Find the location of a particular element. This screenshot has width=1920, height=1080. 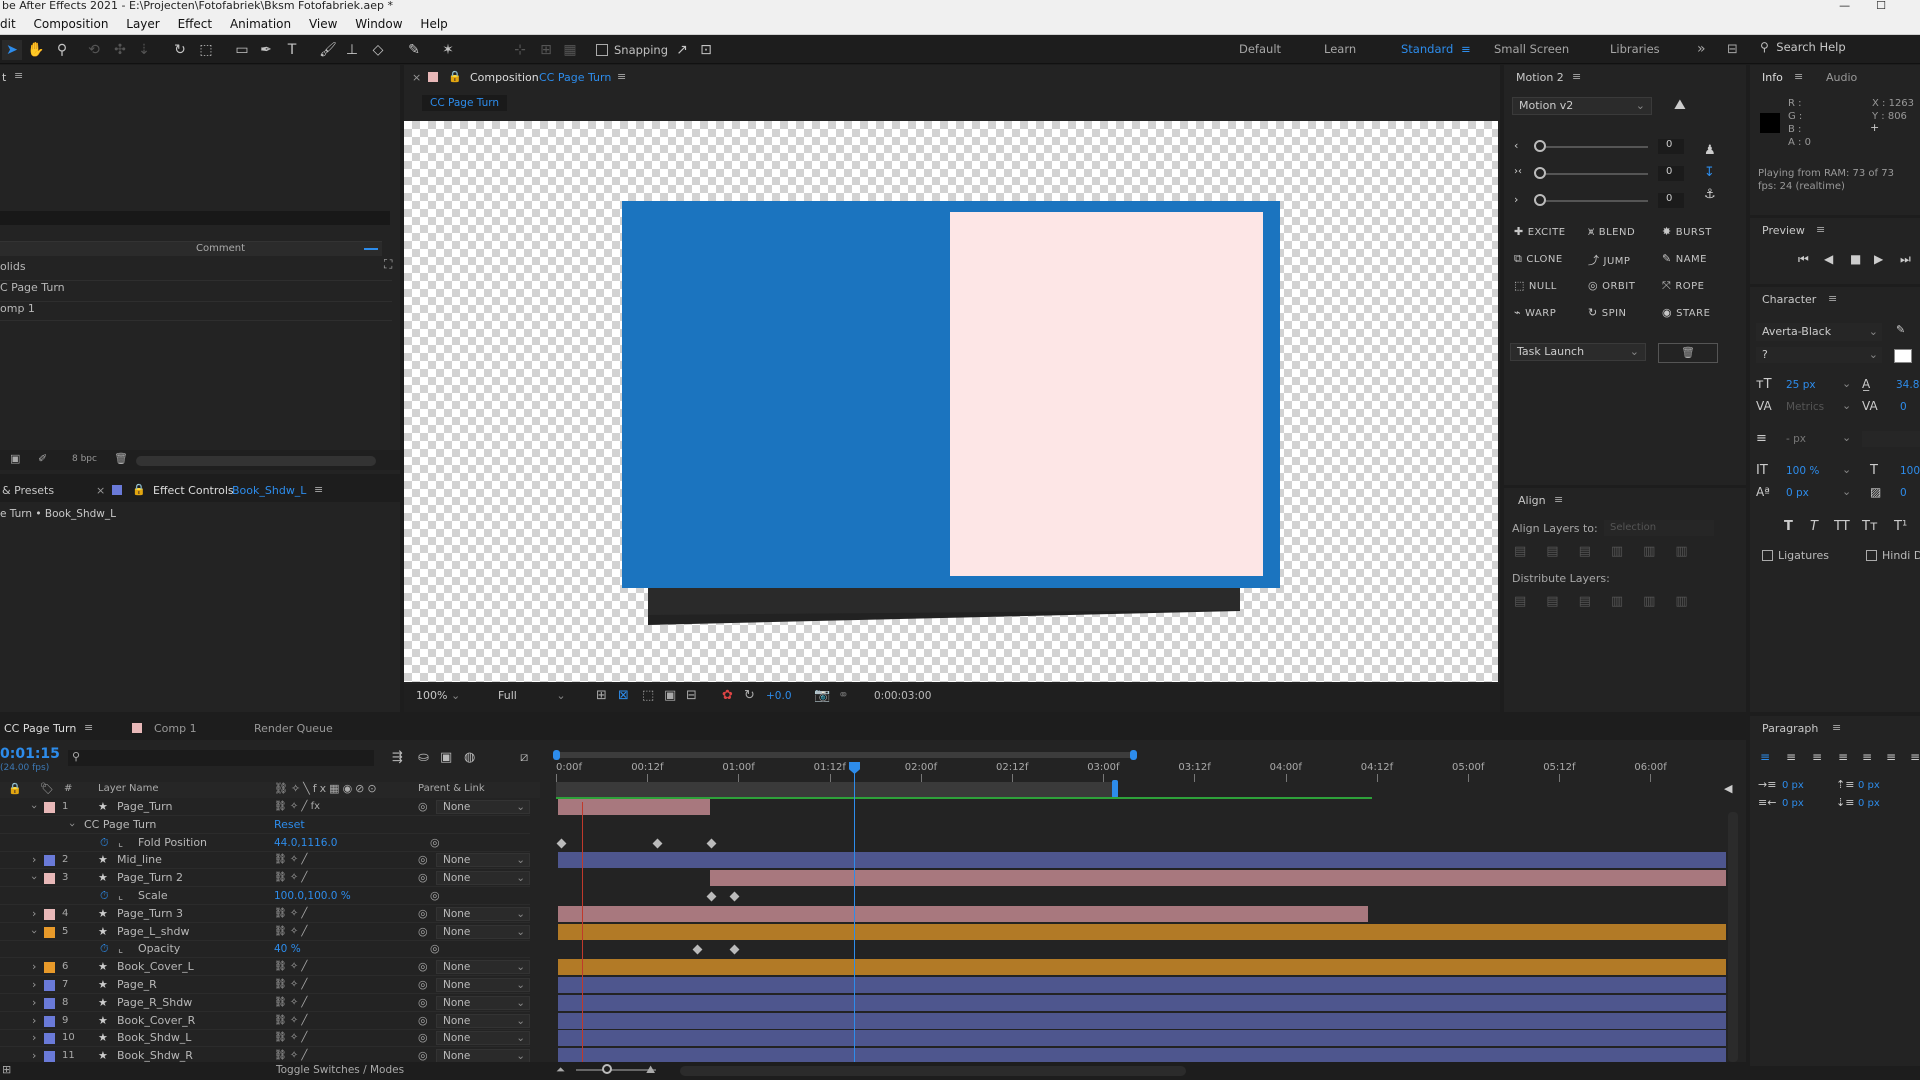

comp-mini-flowchart-icon: ⇶ is located at coordinates (397, 757).